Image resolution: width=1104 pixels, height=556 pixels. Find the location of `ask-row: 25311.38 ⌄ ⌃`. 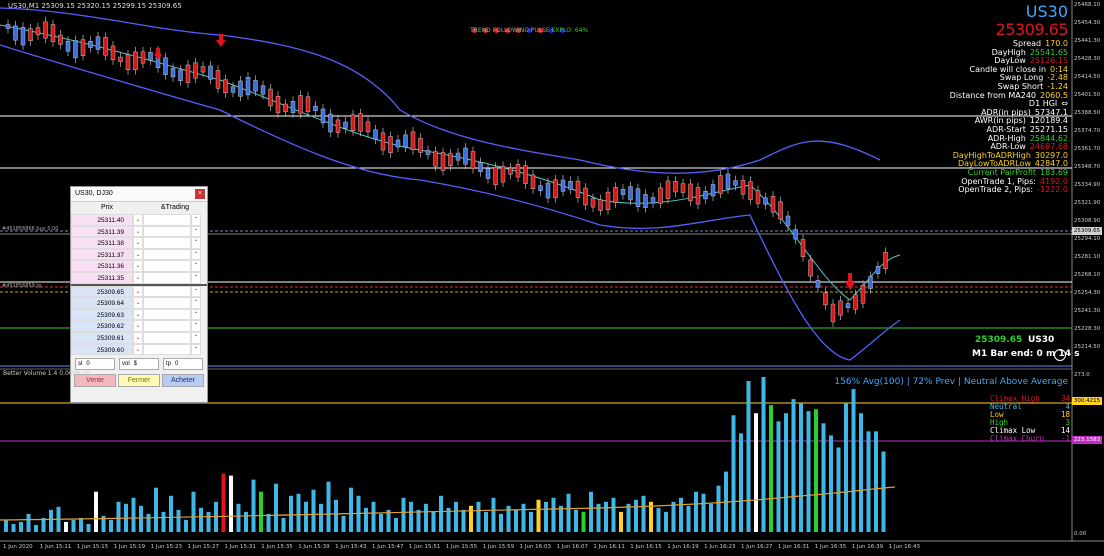

ask-row: 25311.38 ⌄ ⌃ is located at coordinates (139, 243).